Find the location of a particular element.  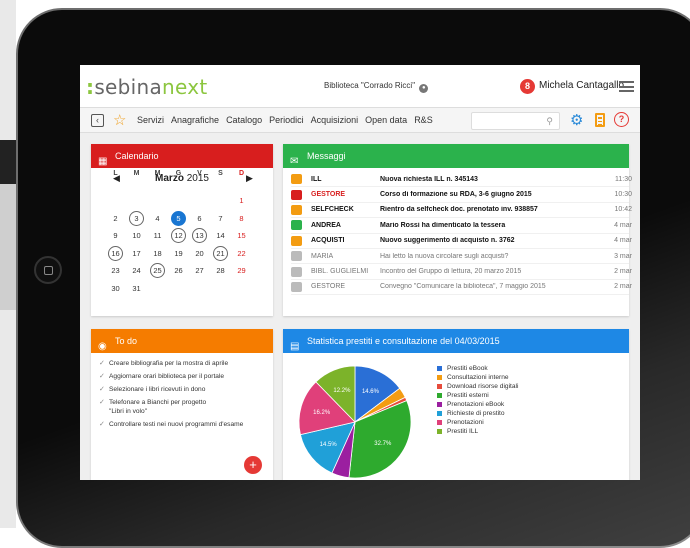

calendar-day: 15 is located at coordinates (241, 235).